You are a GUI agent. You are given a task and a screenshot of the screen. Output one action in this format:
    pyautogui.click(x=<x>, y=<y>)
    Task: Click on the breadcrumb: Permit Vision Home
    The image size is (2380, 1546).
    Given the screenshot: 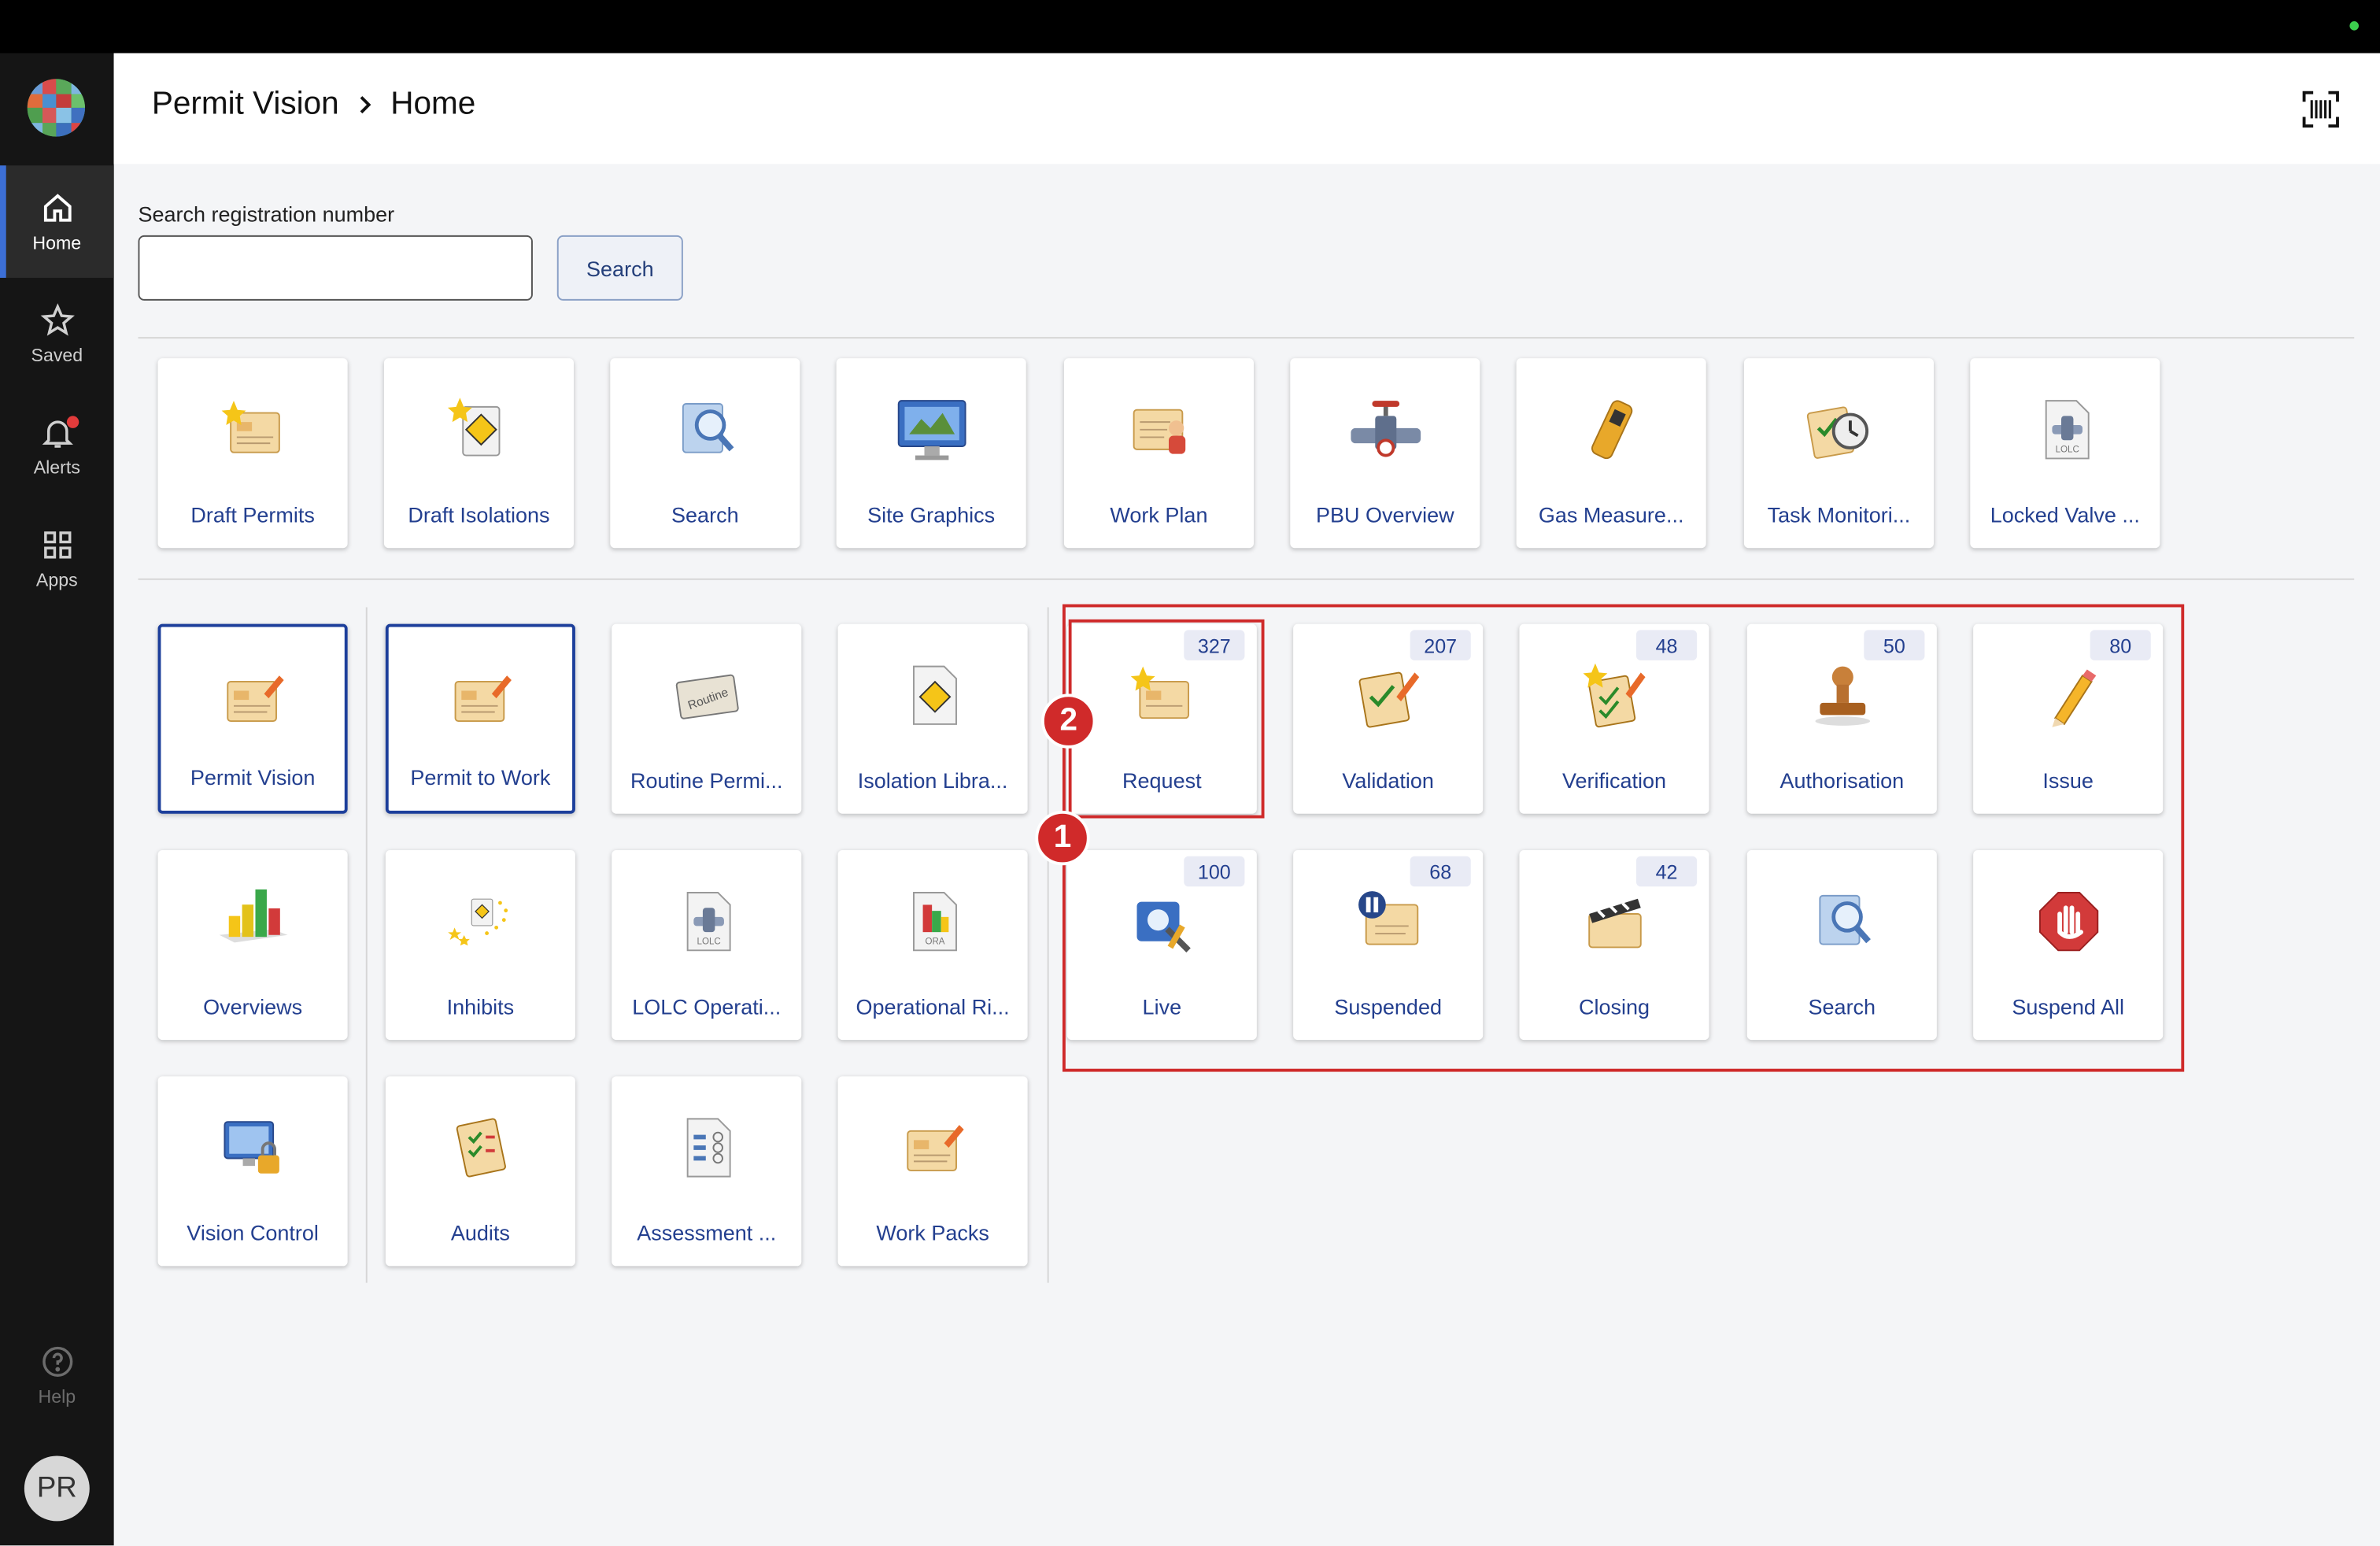 What is the action you would take?
    pyautogui.click(x=313, y=105)
    